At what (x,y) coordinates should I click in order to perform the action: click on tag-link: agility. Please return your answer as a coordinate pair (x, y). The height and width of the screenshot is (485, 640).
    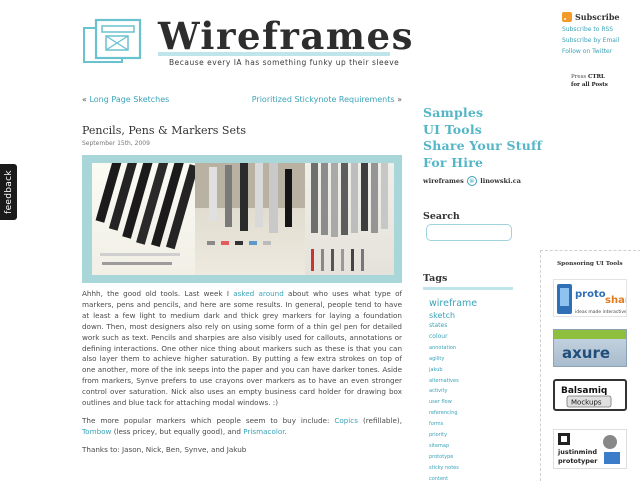
    Looking at the image, I should click on (453, 359).